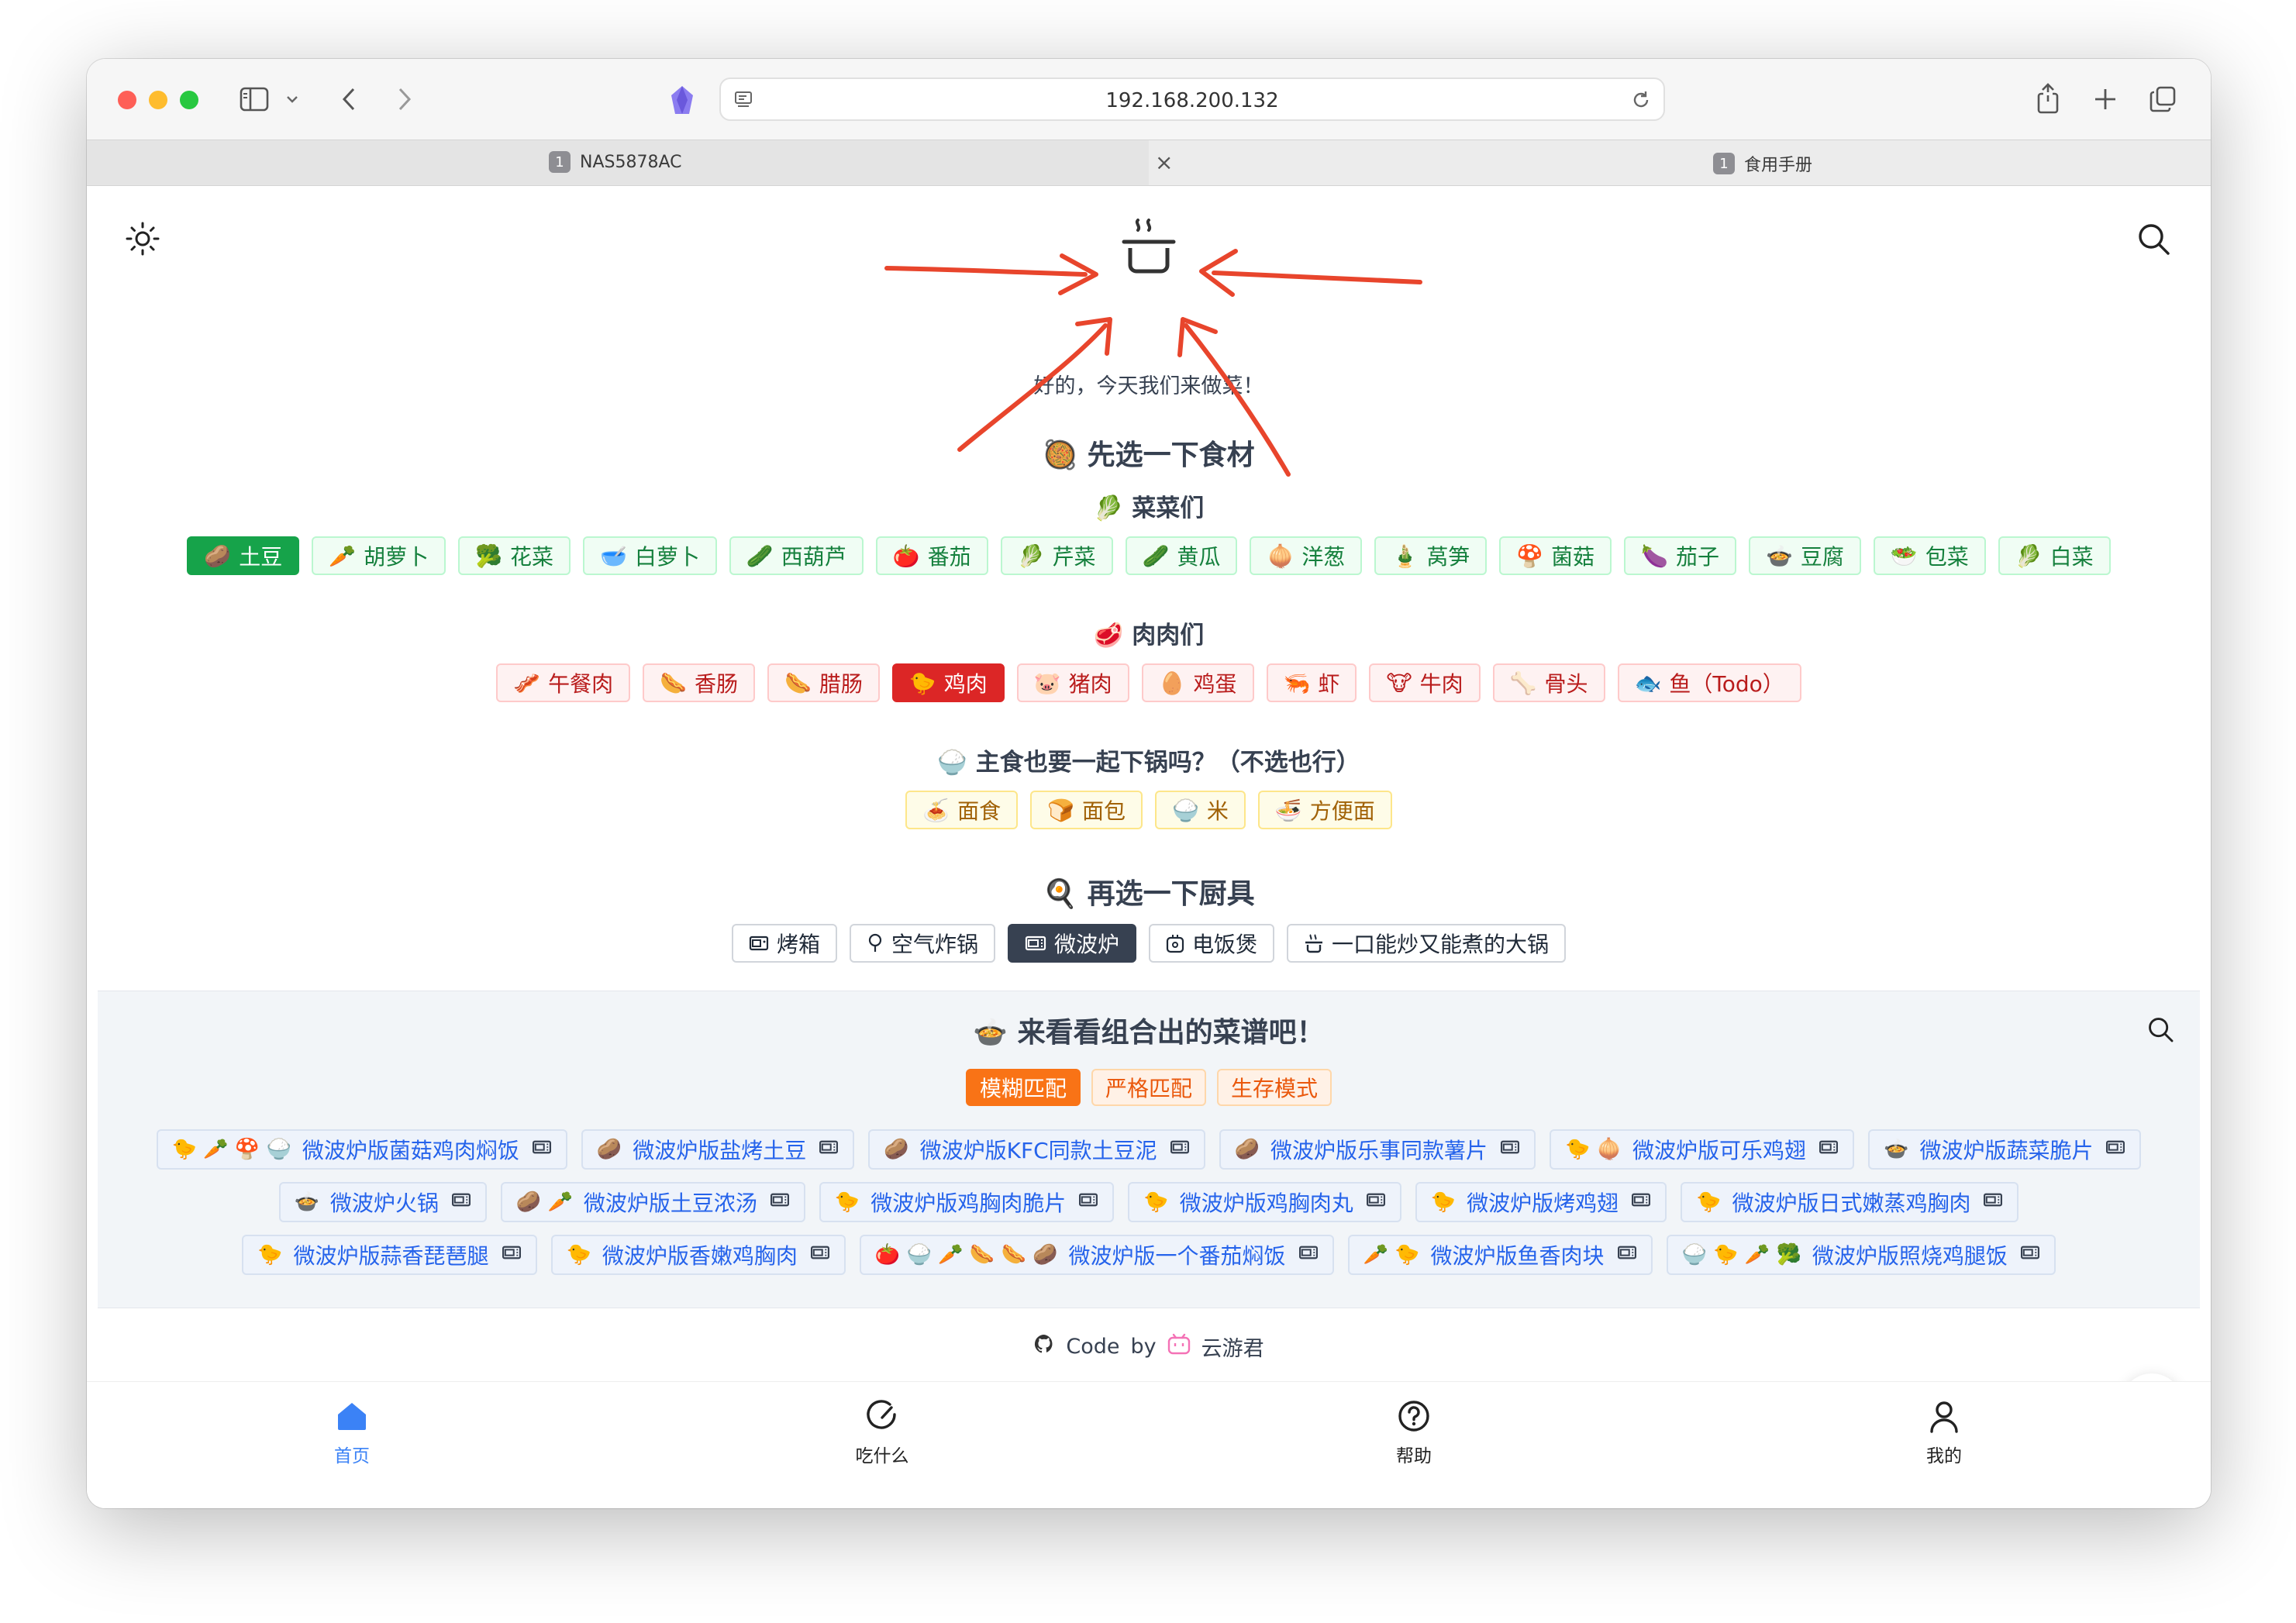 The width and height of the screenshot is (2296, 1623). Describe the element at coordinates (1311, 682) in the screenshot. I see `meat-chip: 🦐 虾` at that location.